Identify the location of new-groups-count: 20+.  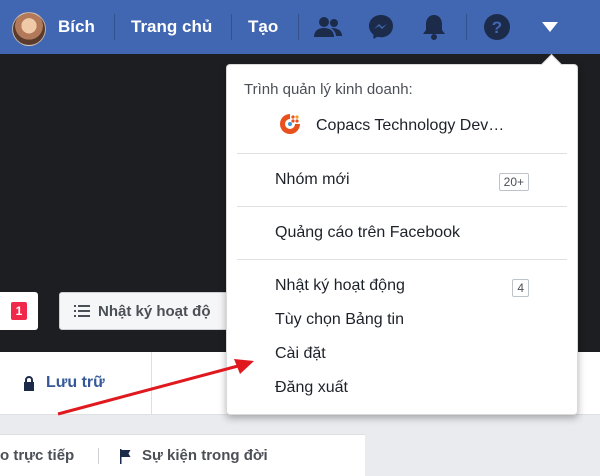
(513, 182).